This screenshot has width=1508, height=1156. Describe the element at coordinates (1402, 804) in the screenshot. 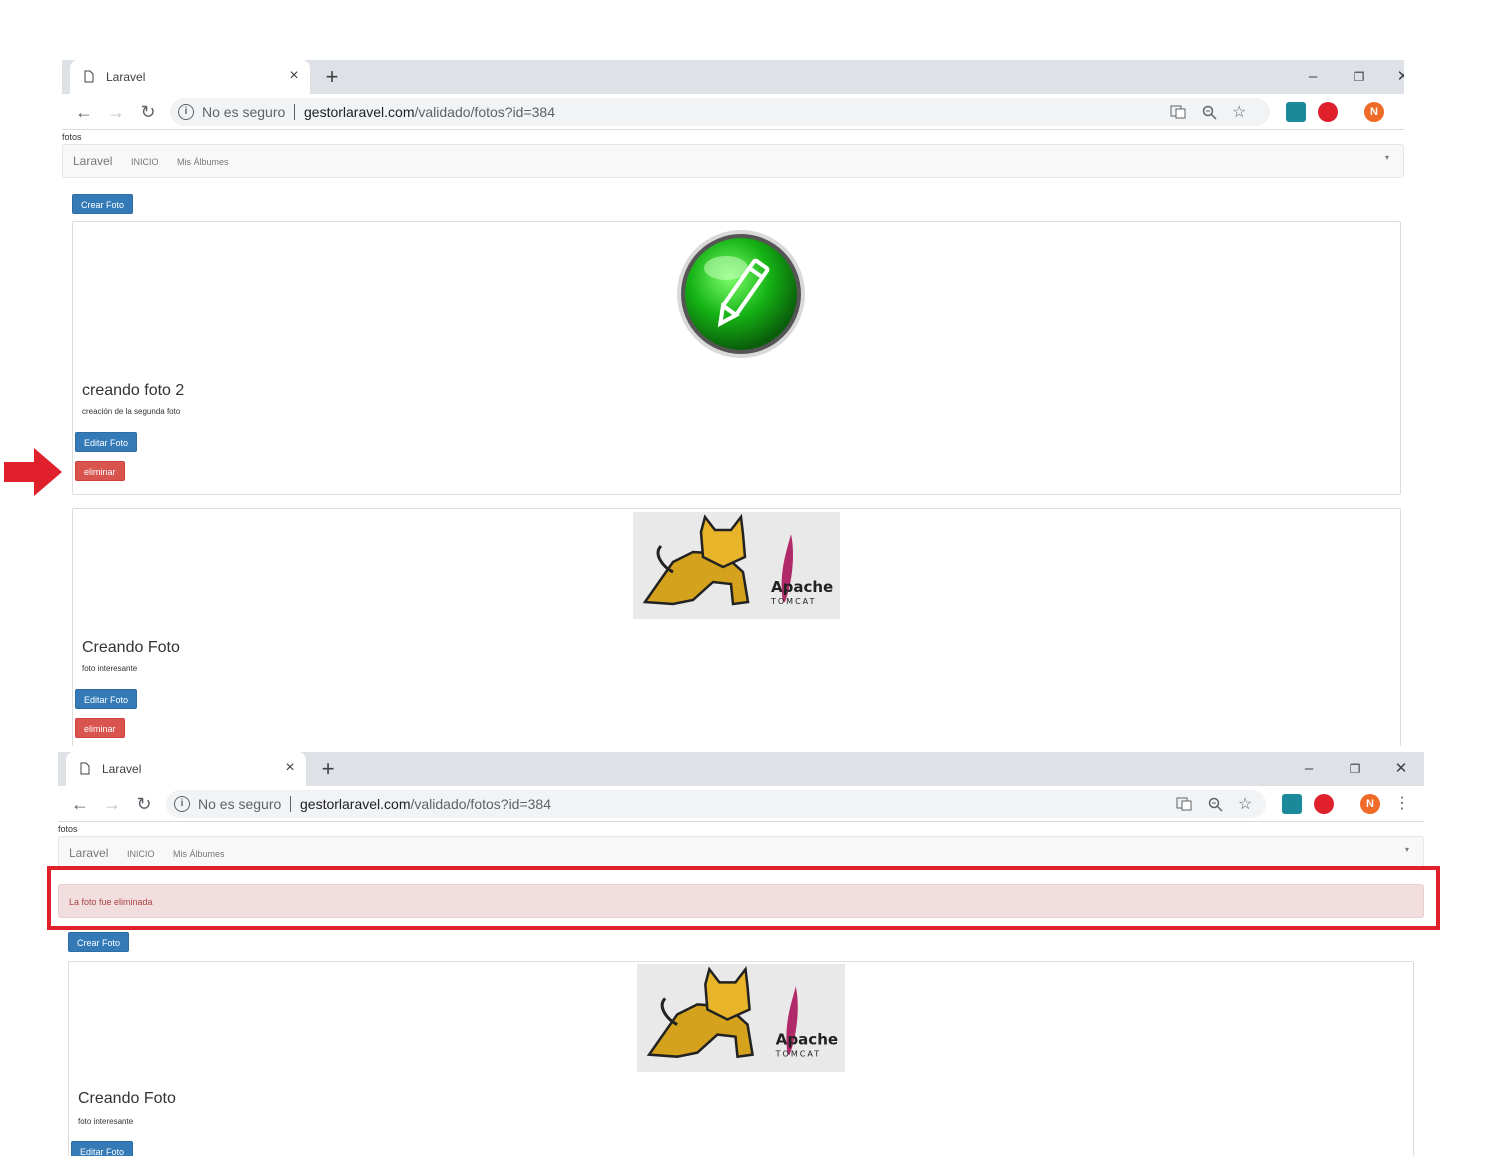

I see `menu-kebab-icon: ⋮` at that location.